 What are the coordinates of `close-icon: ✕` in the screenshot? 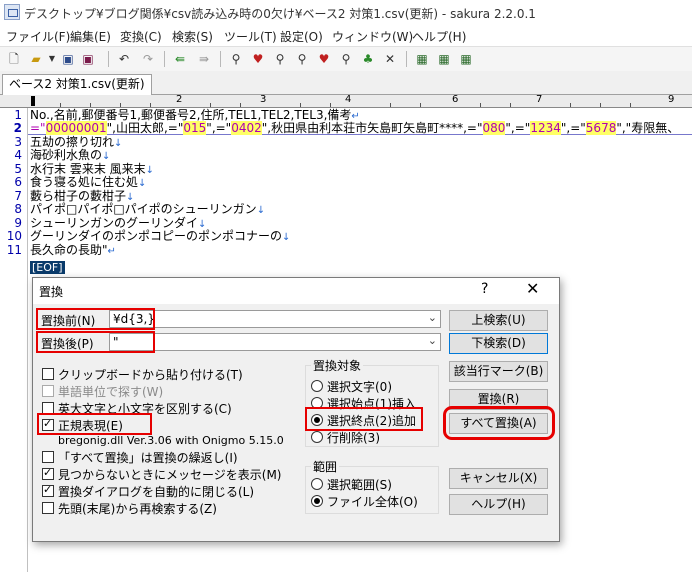 It's located at (532, 288).